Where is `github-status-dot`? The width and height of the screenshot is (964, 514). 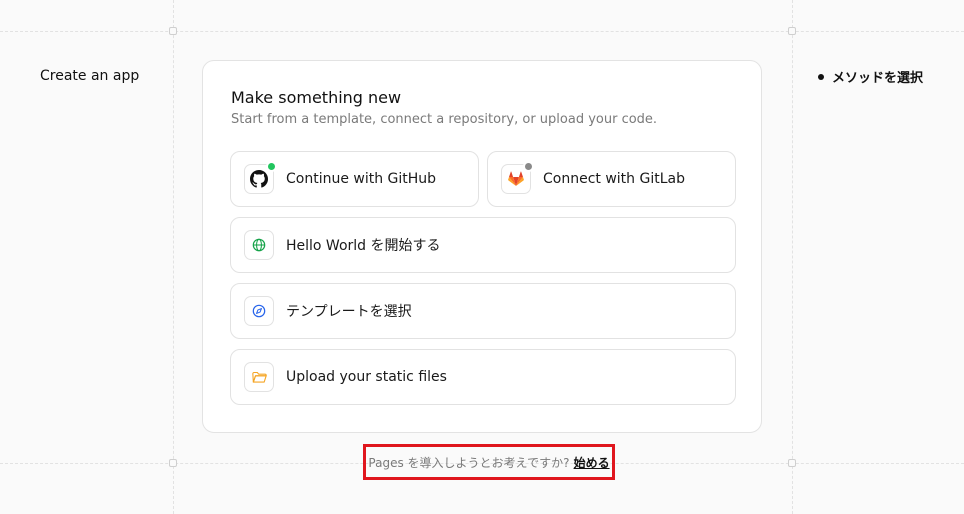
github-status-dot is located at coordinates (271, 166).